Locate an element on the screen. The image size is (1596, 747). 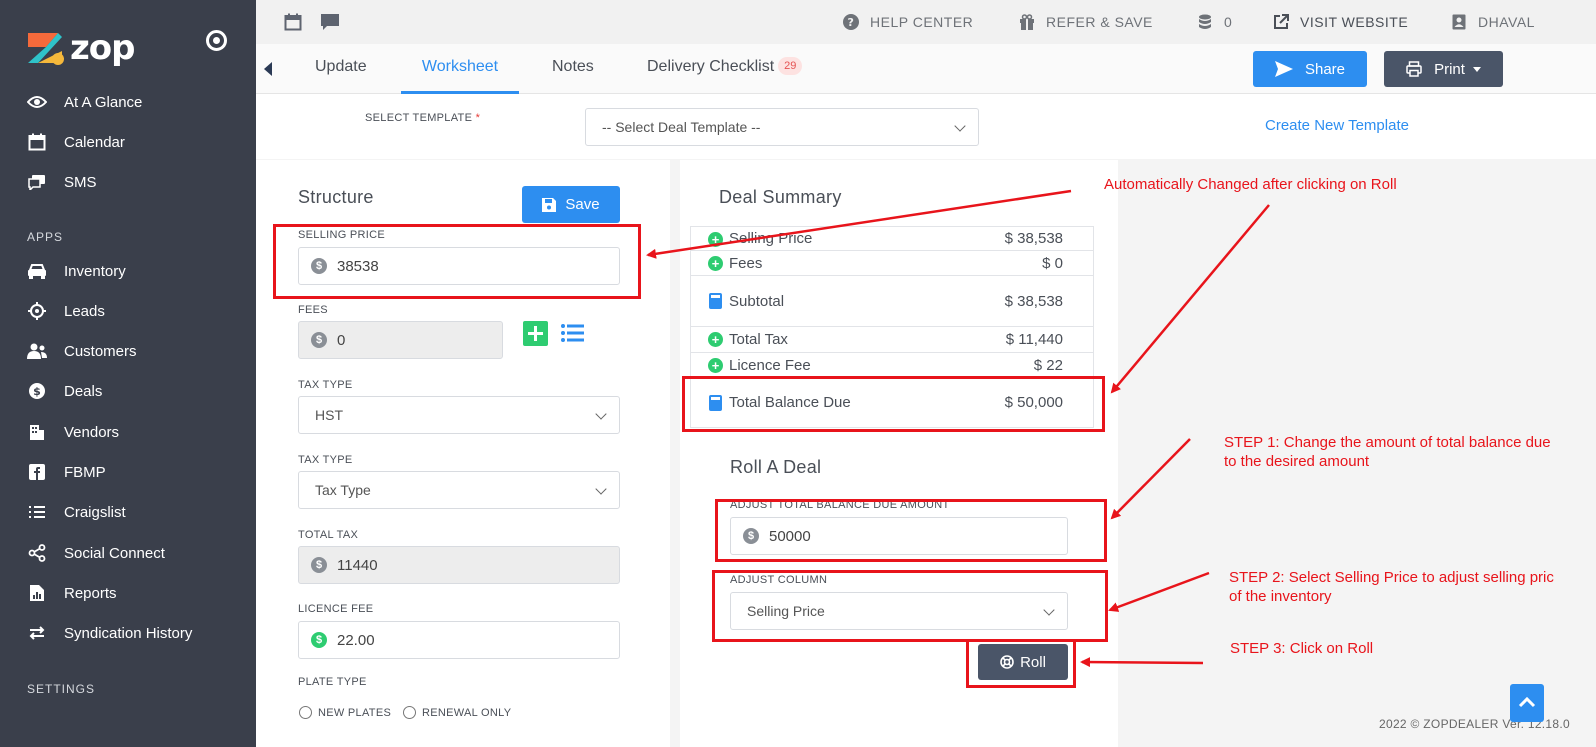
eye-icon is located at coordinates (37, 102).